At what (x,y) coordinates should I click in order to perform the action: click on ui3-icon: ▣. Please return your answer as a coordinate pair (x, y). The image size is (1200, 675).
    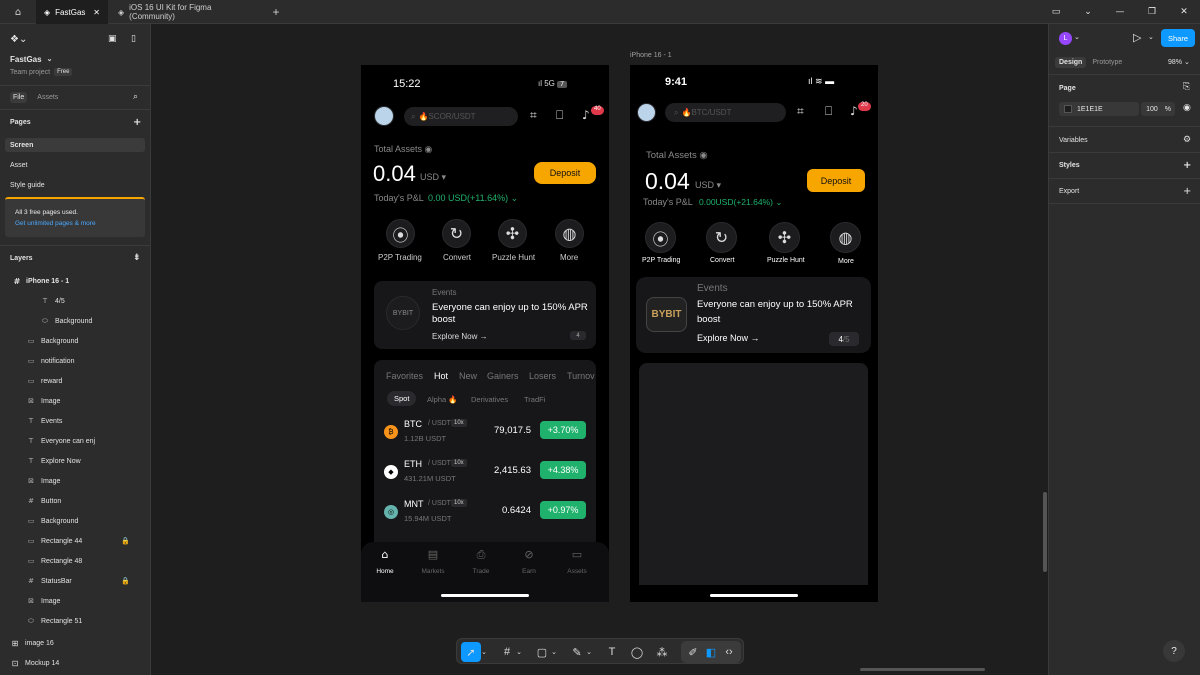
    Looking at the image, I should click on (112, 39).